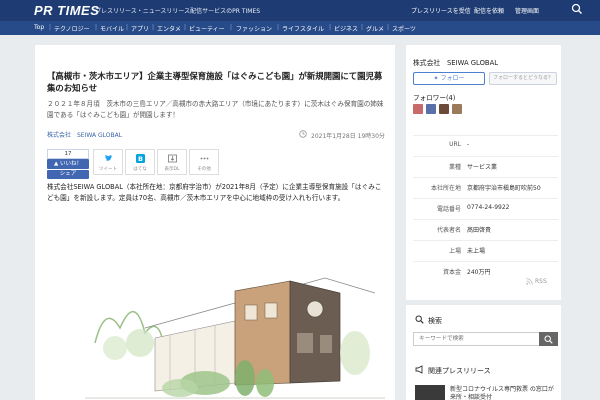 This screenshot has width=600, height=400. Describe the element at coordinates (489, 10) in the screenshot. I see `request-distribution-link: 配信を依頼` at that location.